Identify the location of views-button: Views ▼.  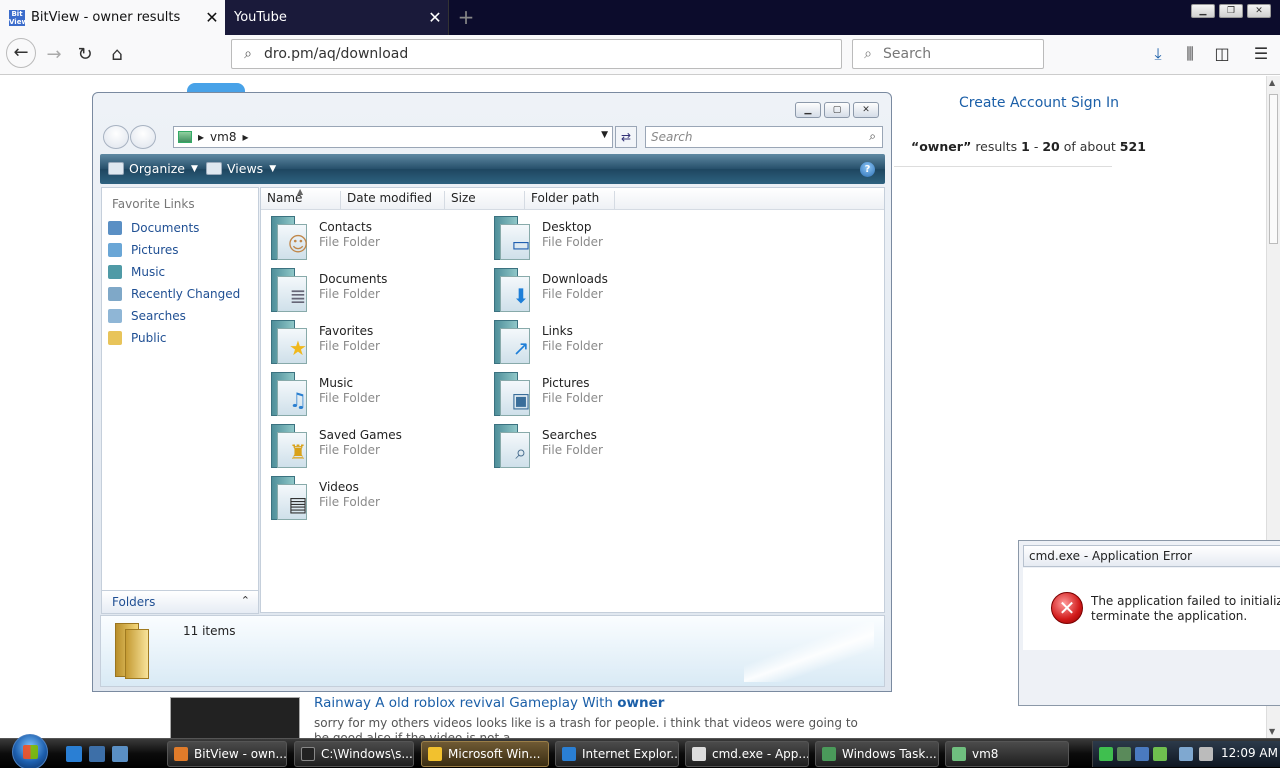
(241, 168).